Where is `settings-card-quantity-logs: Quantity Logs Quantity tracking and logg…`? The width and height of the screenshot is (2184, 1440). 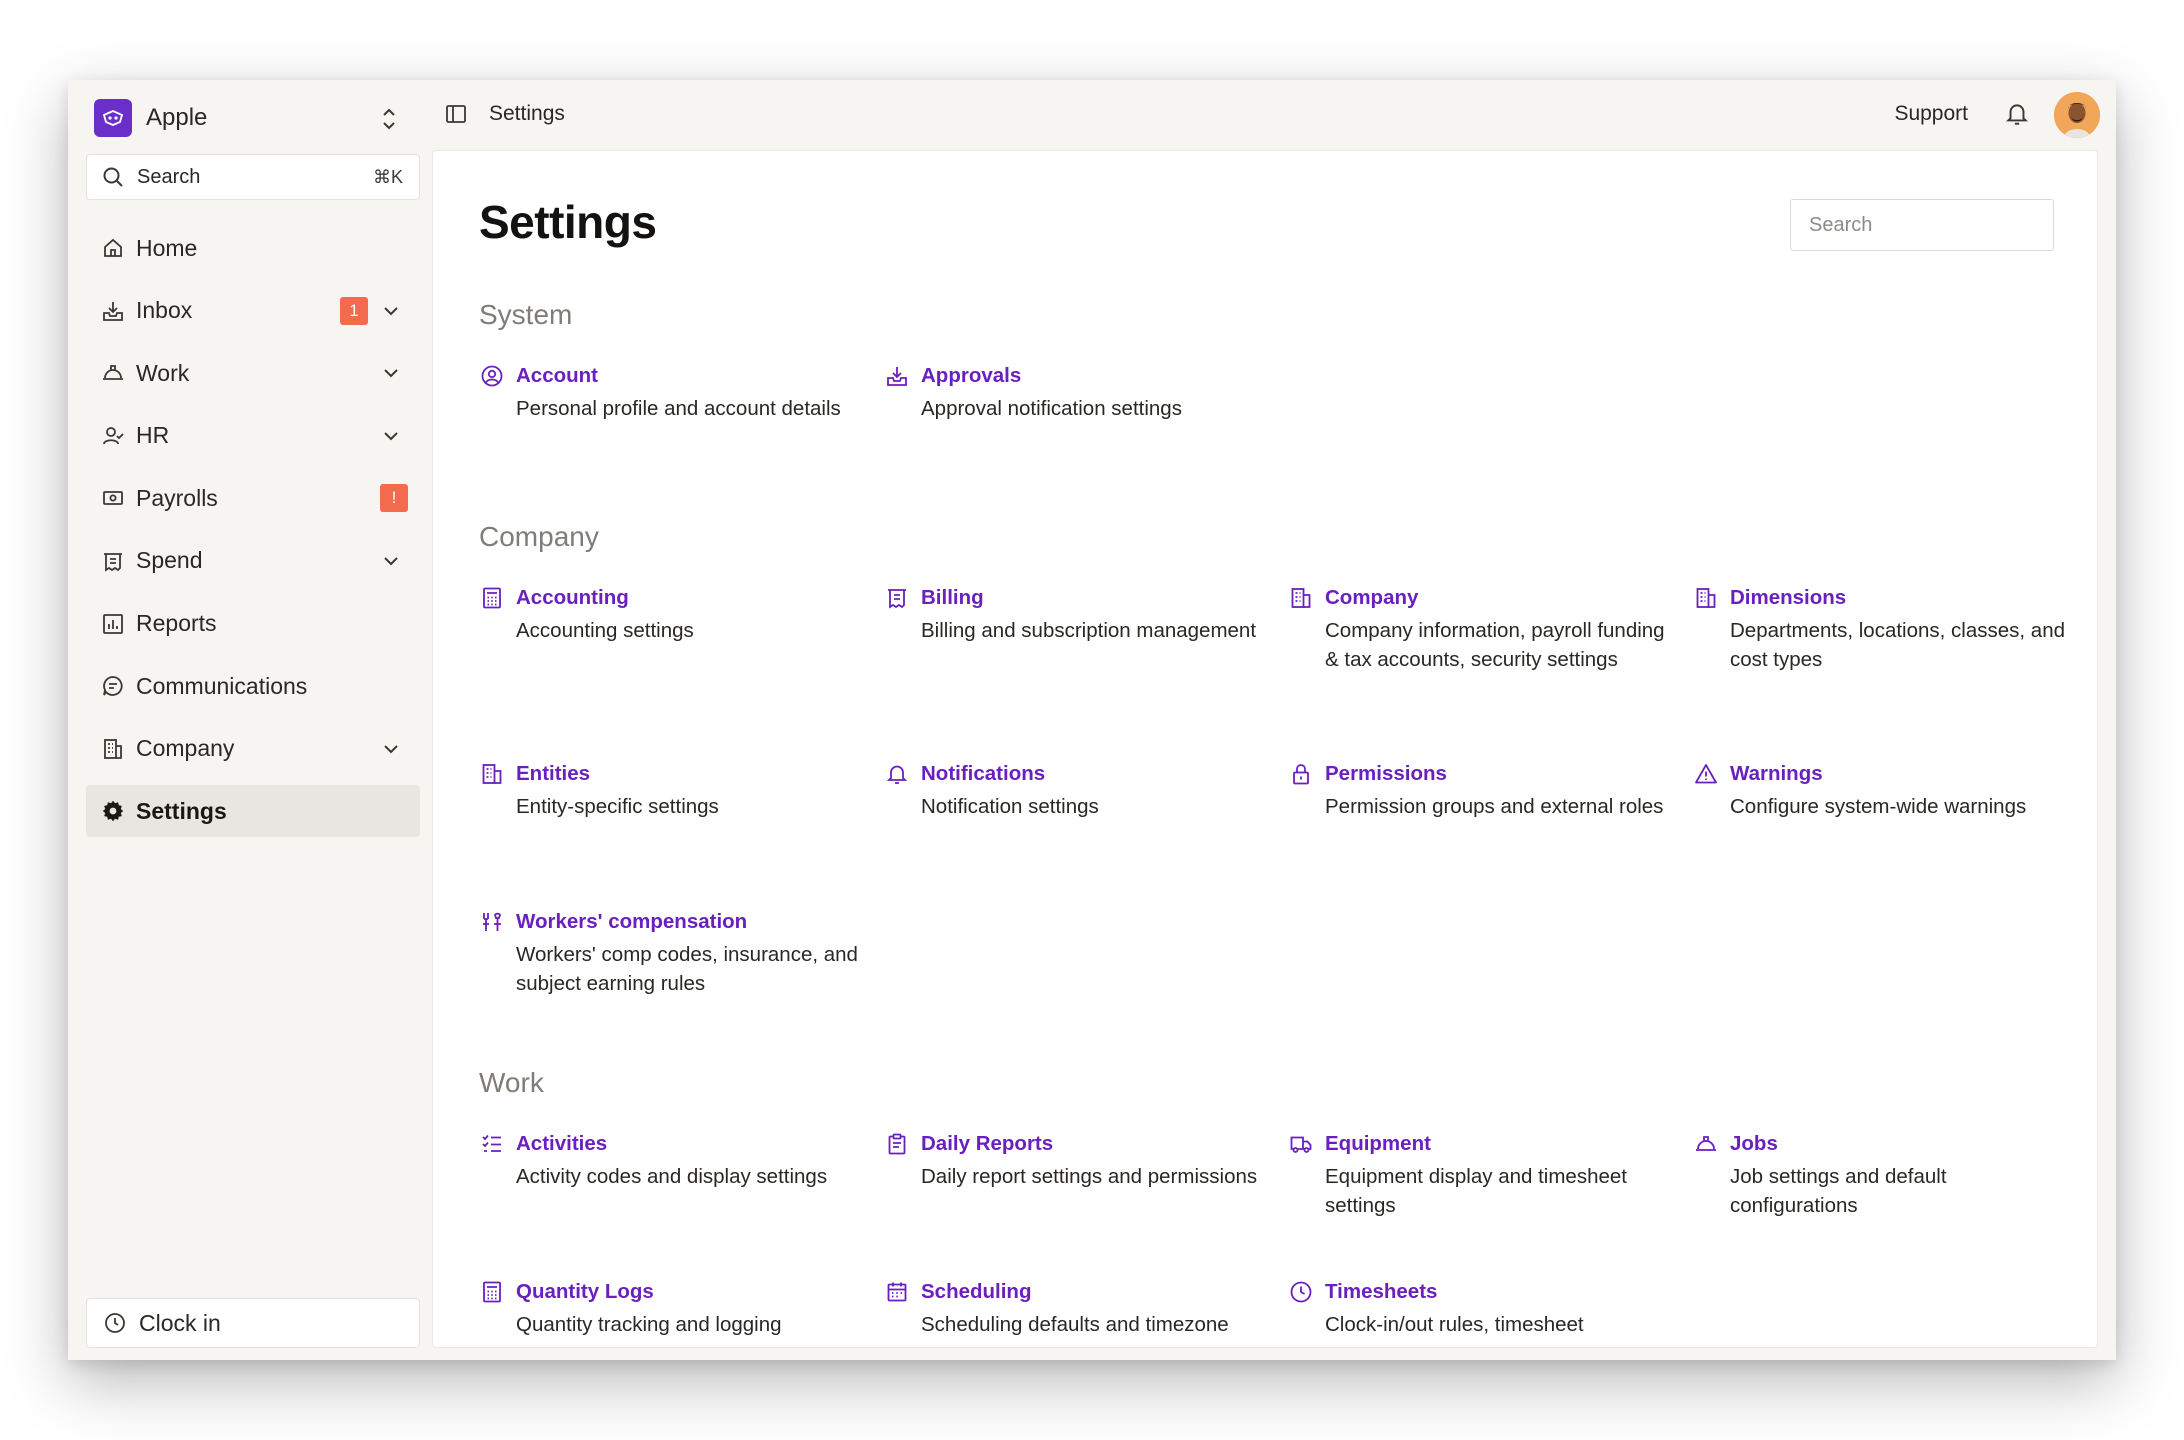
settings-card-quantity-logs: Quantity Logs Quantity tracking and logg… is located at coordinates (669, 1309).